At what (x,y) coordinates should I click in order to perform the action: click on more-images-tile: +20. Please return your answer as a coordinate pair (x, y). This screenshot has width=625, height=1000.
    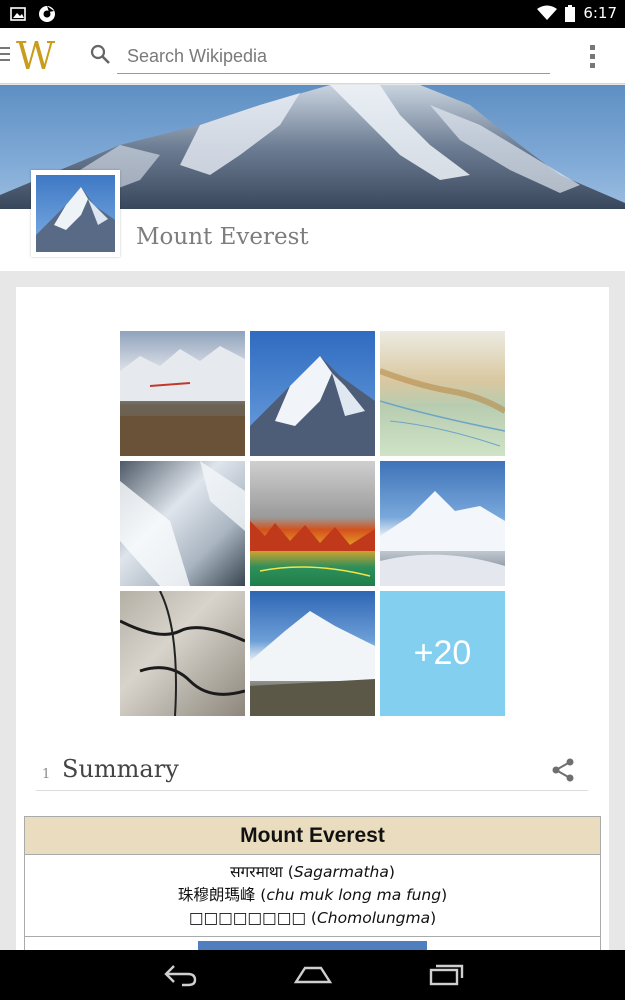
    Looking at the image, I should click on (442, 653).